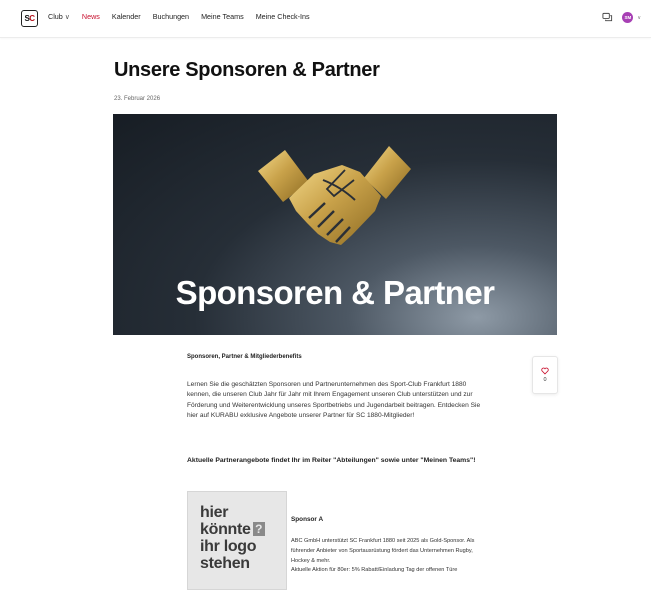 The image size is (651, 603). What do you see at coordinates (228, 546) in the screenshot?
I see `logo-text-line: ihr logo` at bounding box center [228, 546].